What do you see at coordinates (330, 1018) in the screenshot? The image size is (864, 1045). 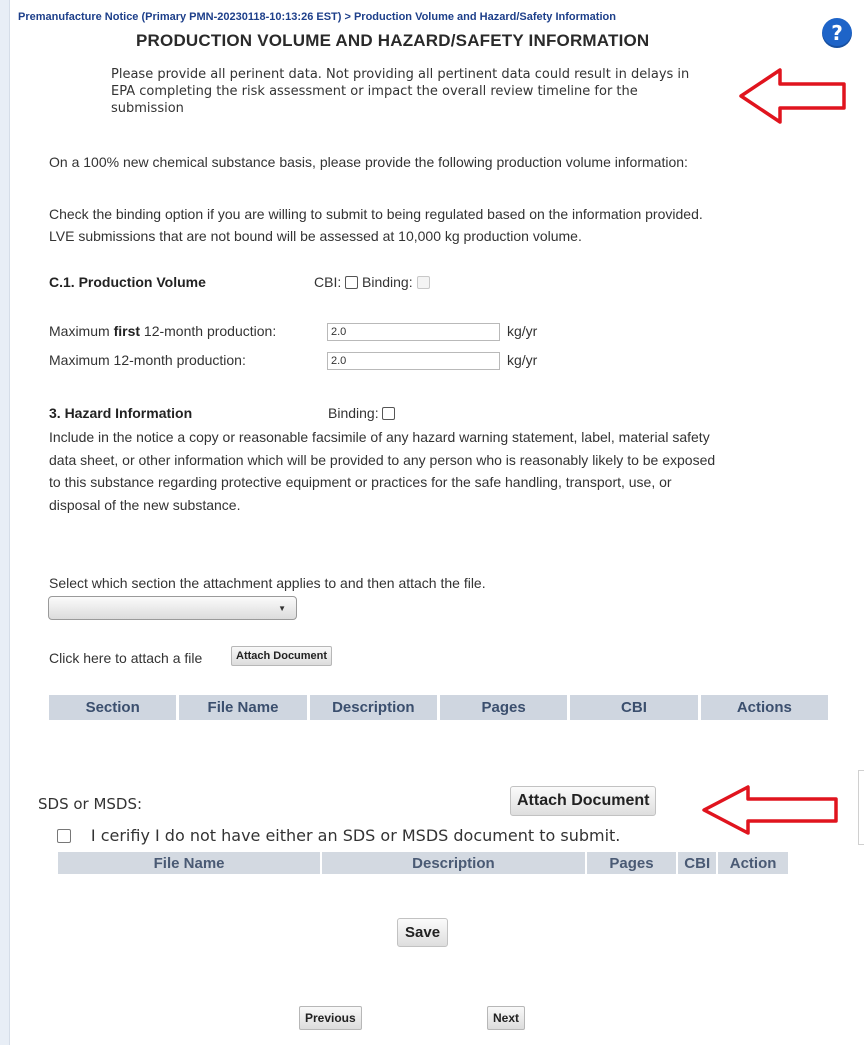 I see `previous-button: Previous` at bounding box center [330, 1018].